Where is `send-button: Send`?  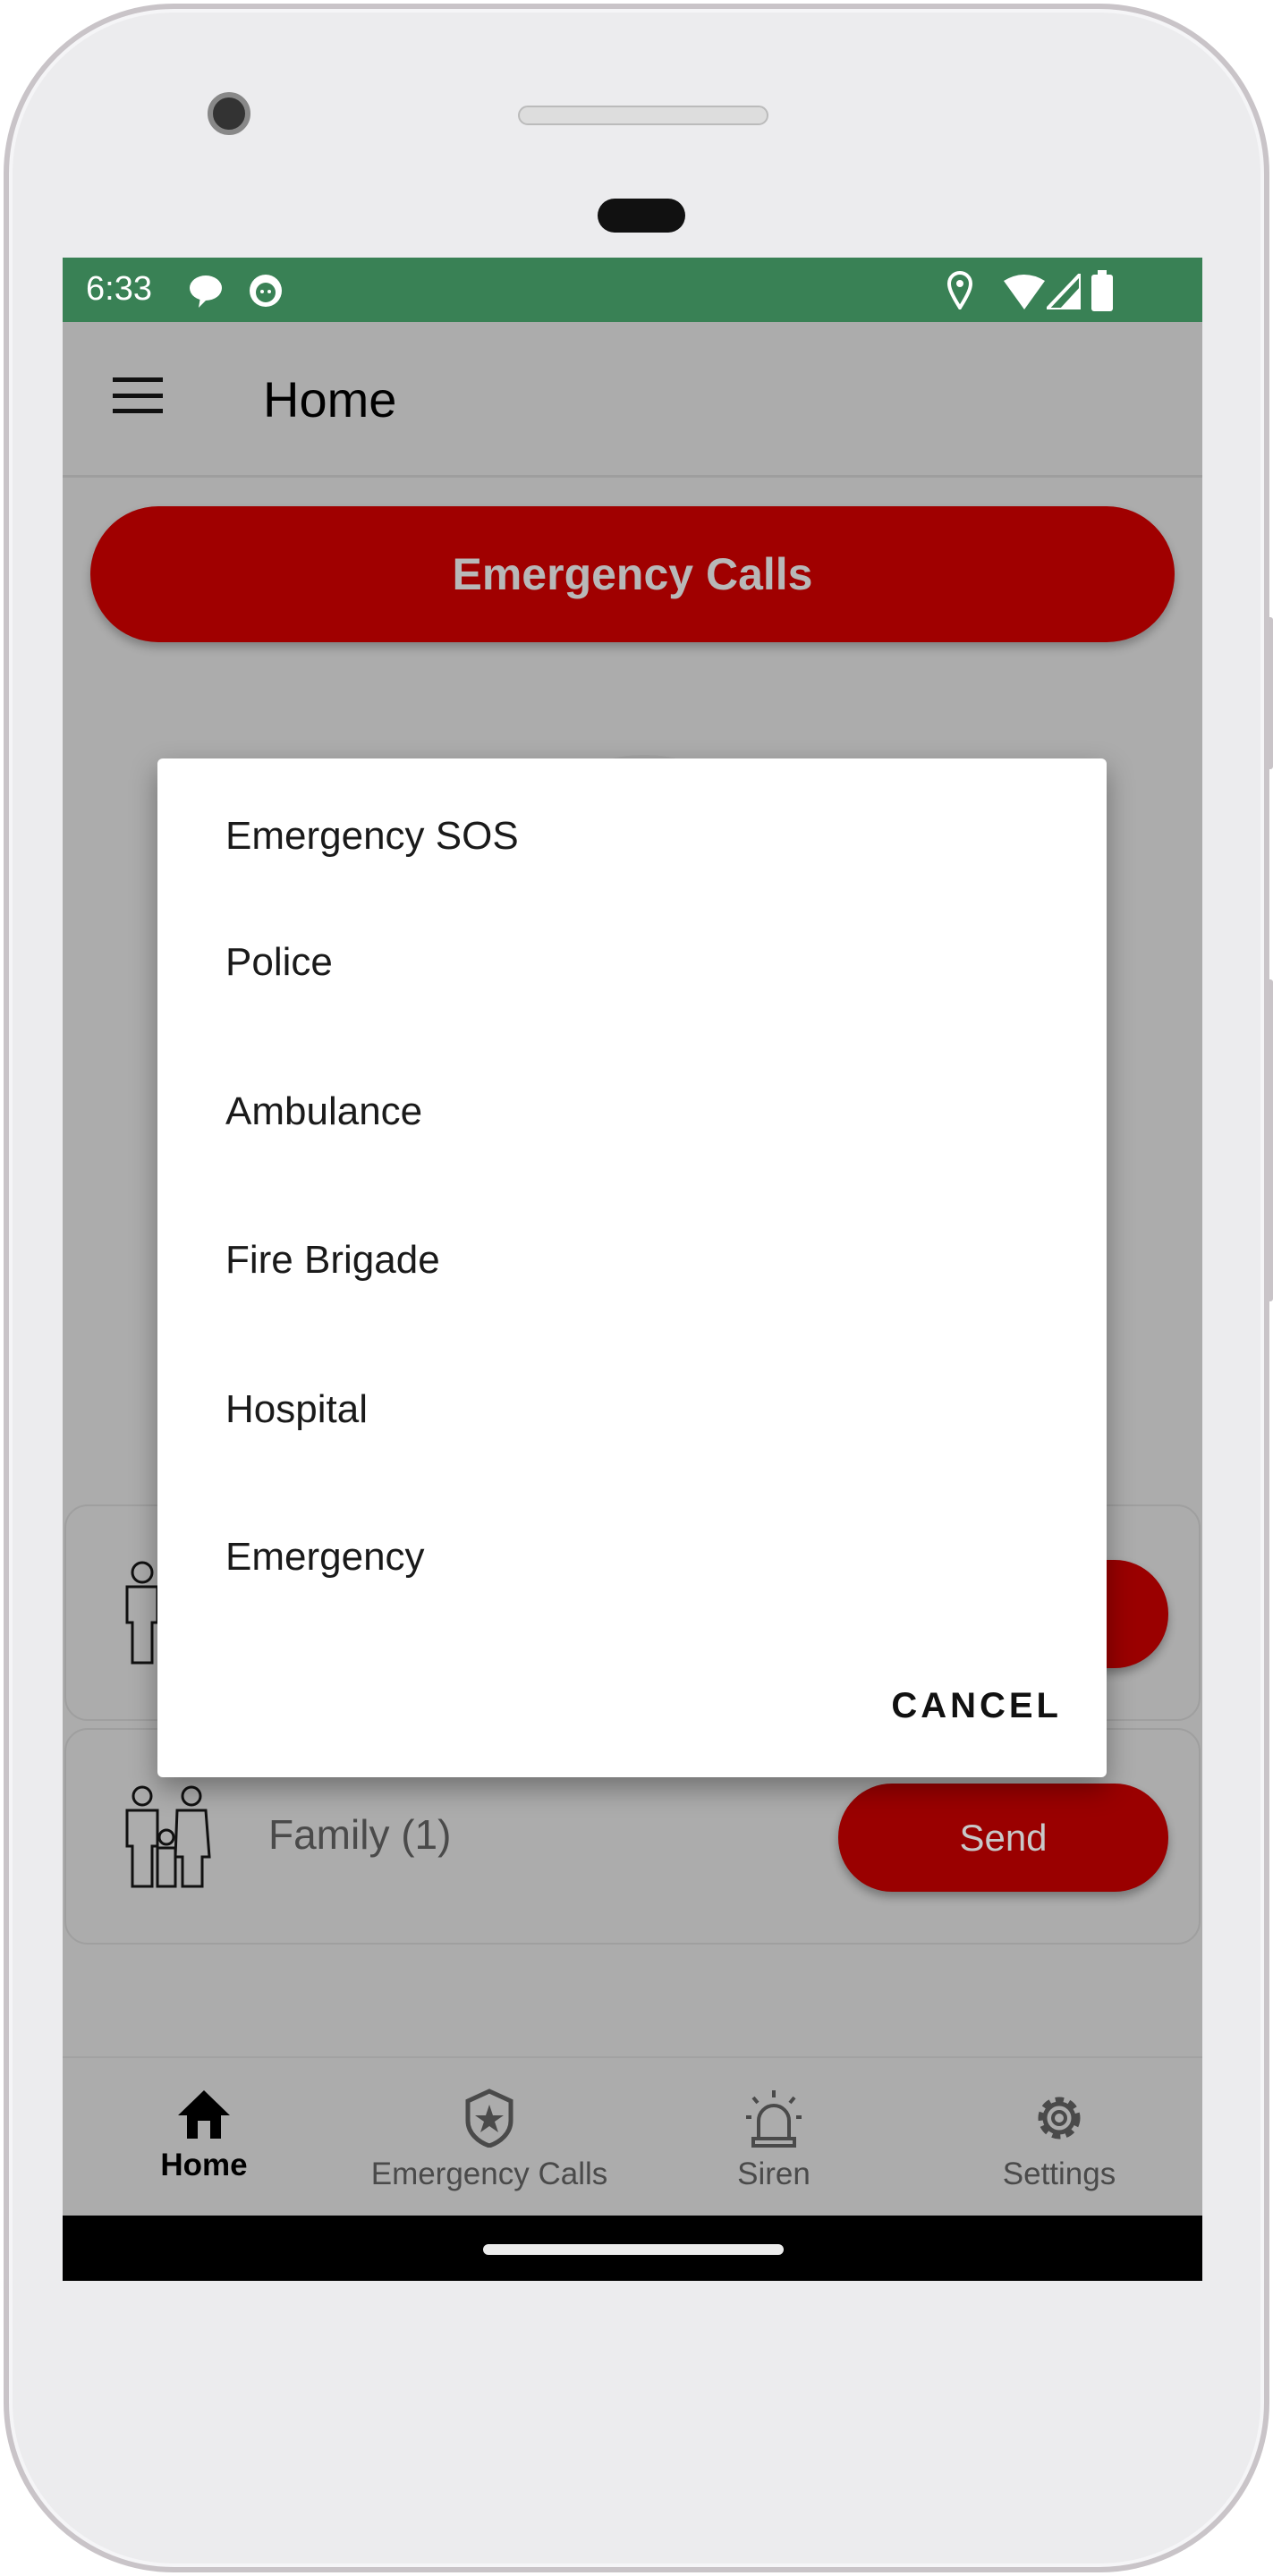
send-button: Send is located at coordinates (1003, 1838).